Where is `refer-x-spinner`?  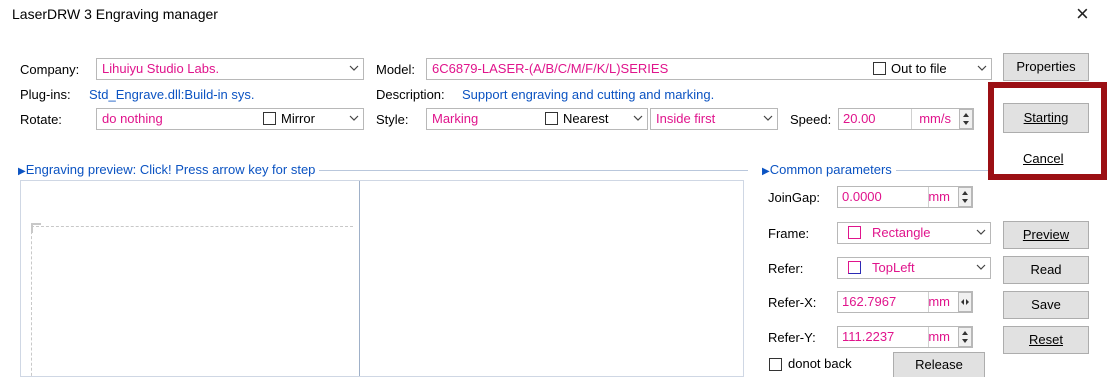
refer-x-spinner is located at coordinates (965, 302).